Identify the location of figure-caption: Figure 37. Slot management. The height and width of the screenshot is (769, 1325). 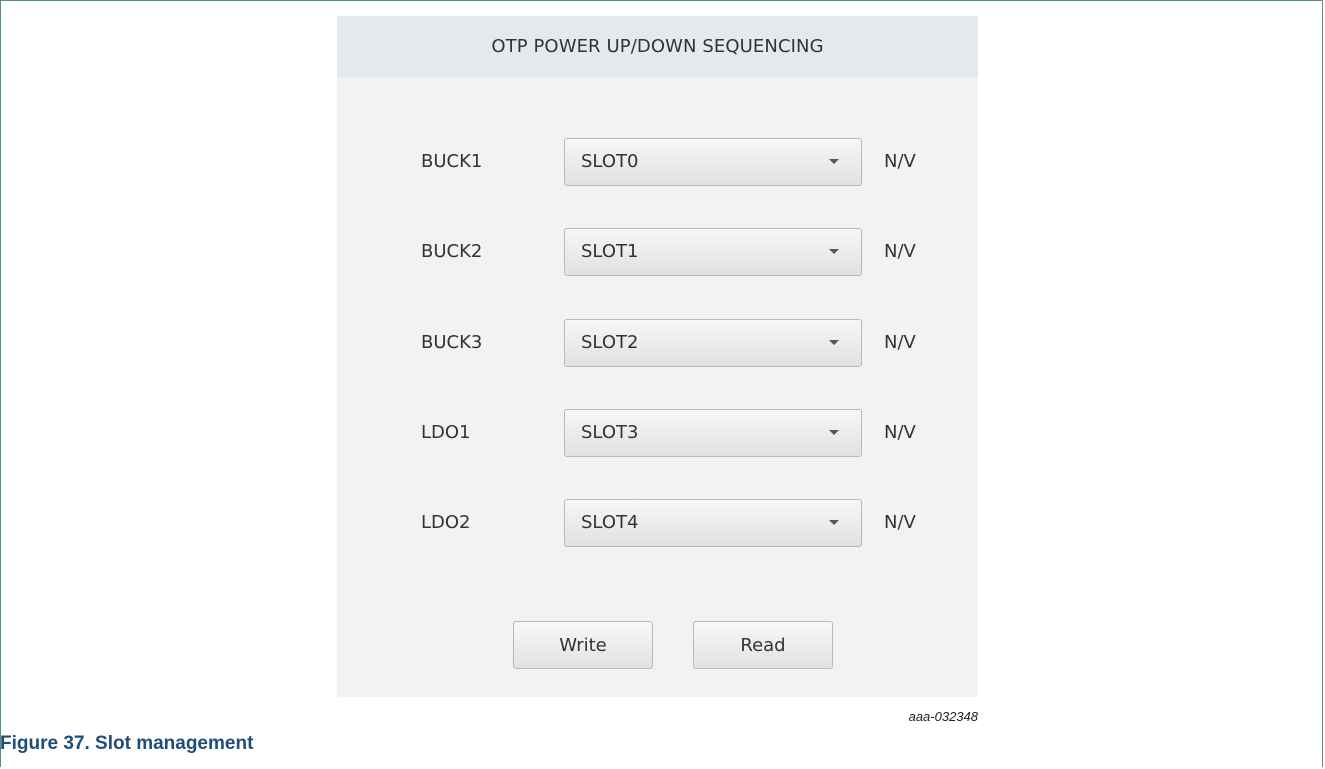
(127, 743).